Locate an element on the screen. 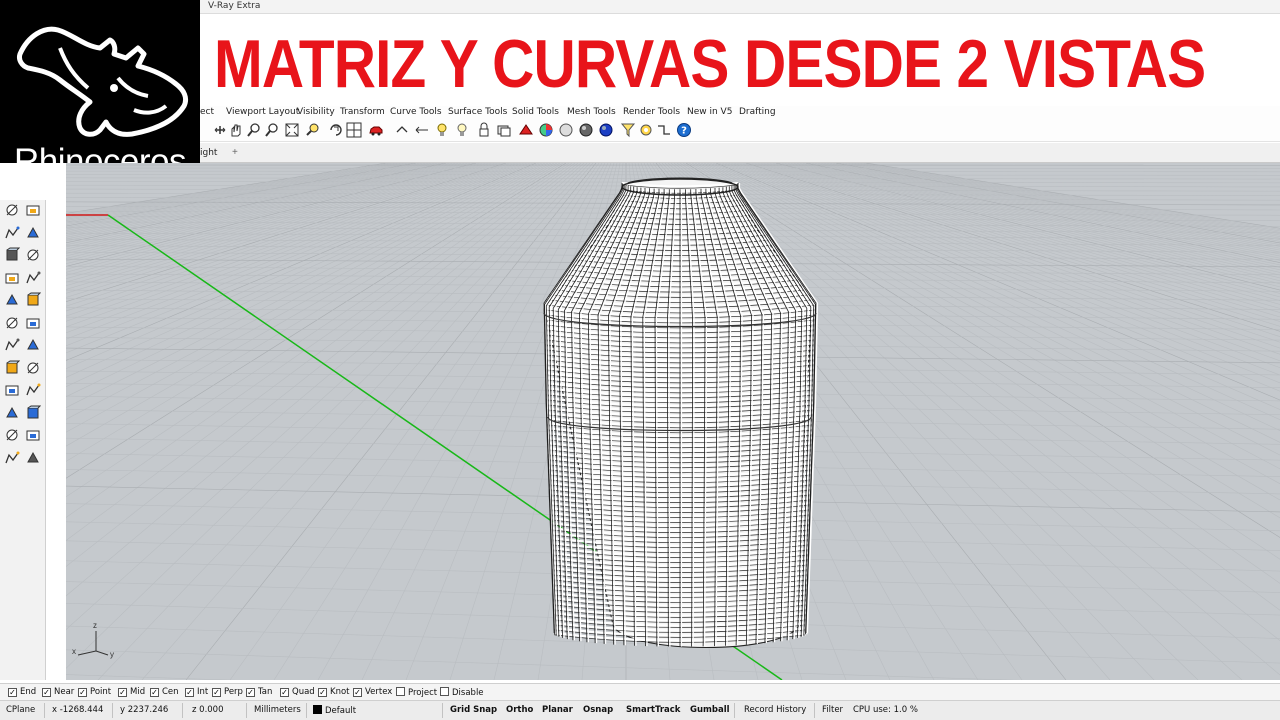 The height and width of the screenshot is (720, 1280). blend-icon is located at coordinates (33, 368).